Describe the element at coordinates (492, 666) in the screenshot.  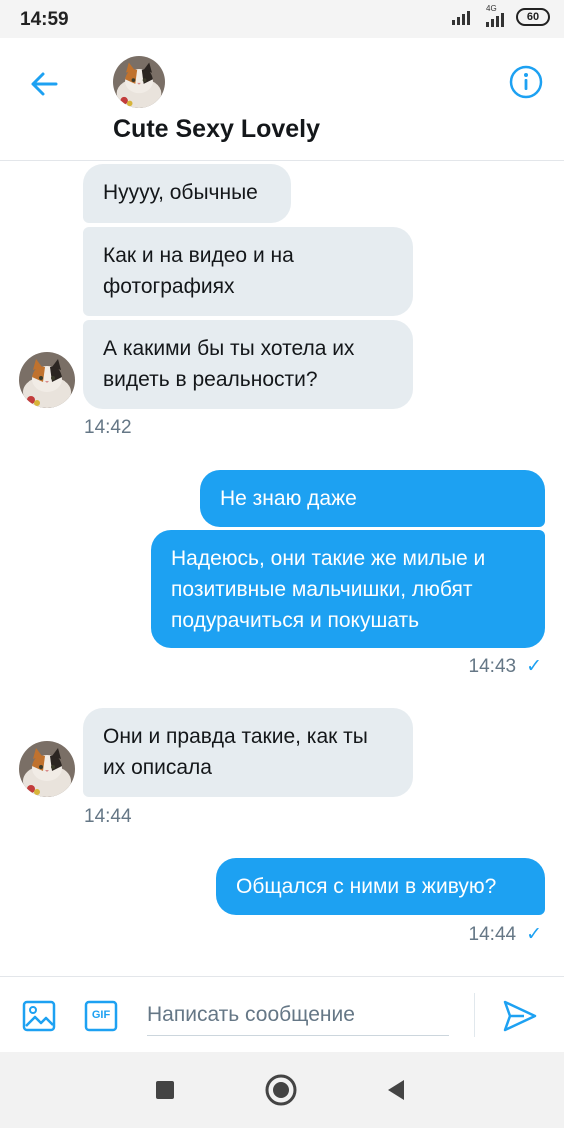
I see `timestamp-text: 14:43` at that location.